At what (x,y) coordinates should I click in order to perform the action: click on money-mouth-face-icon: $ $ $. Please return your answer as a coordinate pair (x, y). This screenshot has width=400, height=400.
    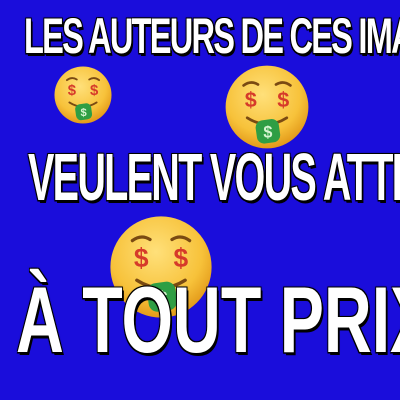
    Looking at the image, I should click on (83, 95).